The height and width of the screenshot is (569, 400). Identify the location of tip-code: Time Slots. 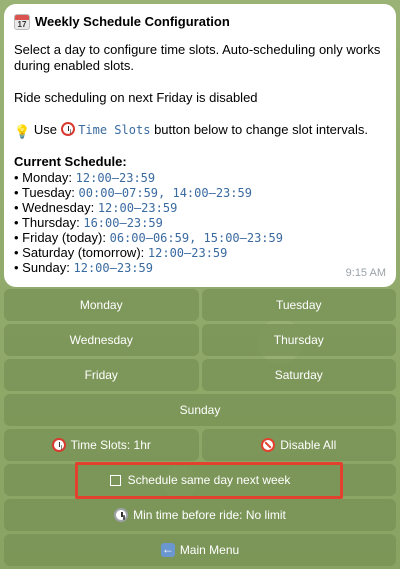
(114, 130).